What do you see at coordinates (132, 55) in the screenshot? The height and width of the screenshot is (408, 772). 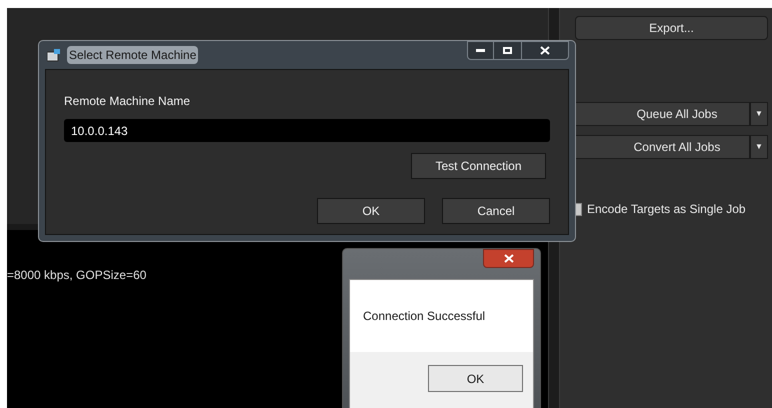 I see `window-title: Select Remote Machine` at bounding box center [132, 55].